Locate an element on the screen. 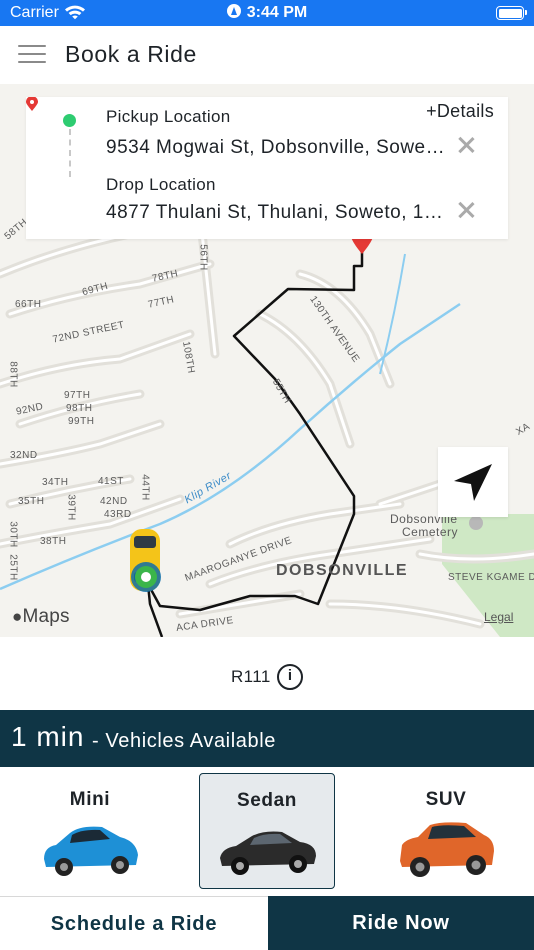 The image size is (534, 950). road-info-row: R111 i is located at coordinates (267, 673).